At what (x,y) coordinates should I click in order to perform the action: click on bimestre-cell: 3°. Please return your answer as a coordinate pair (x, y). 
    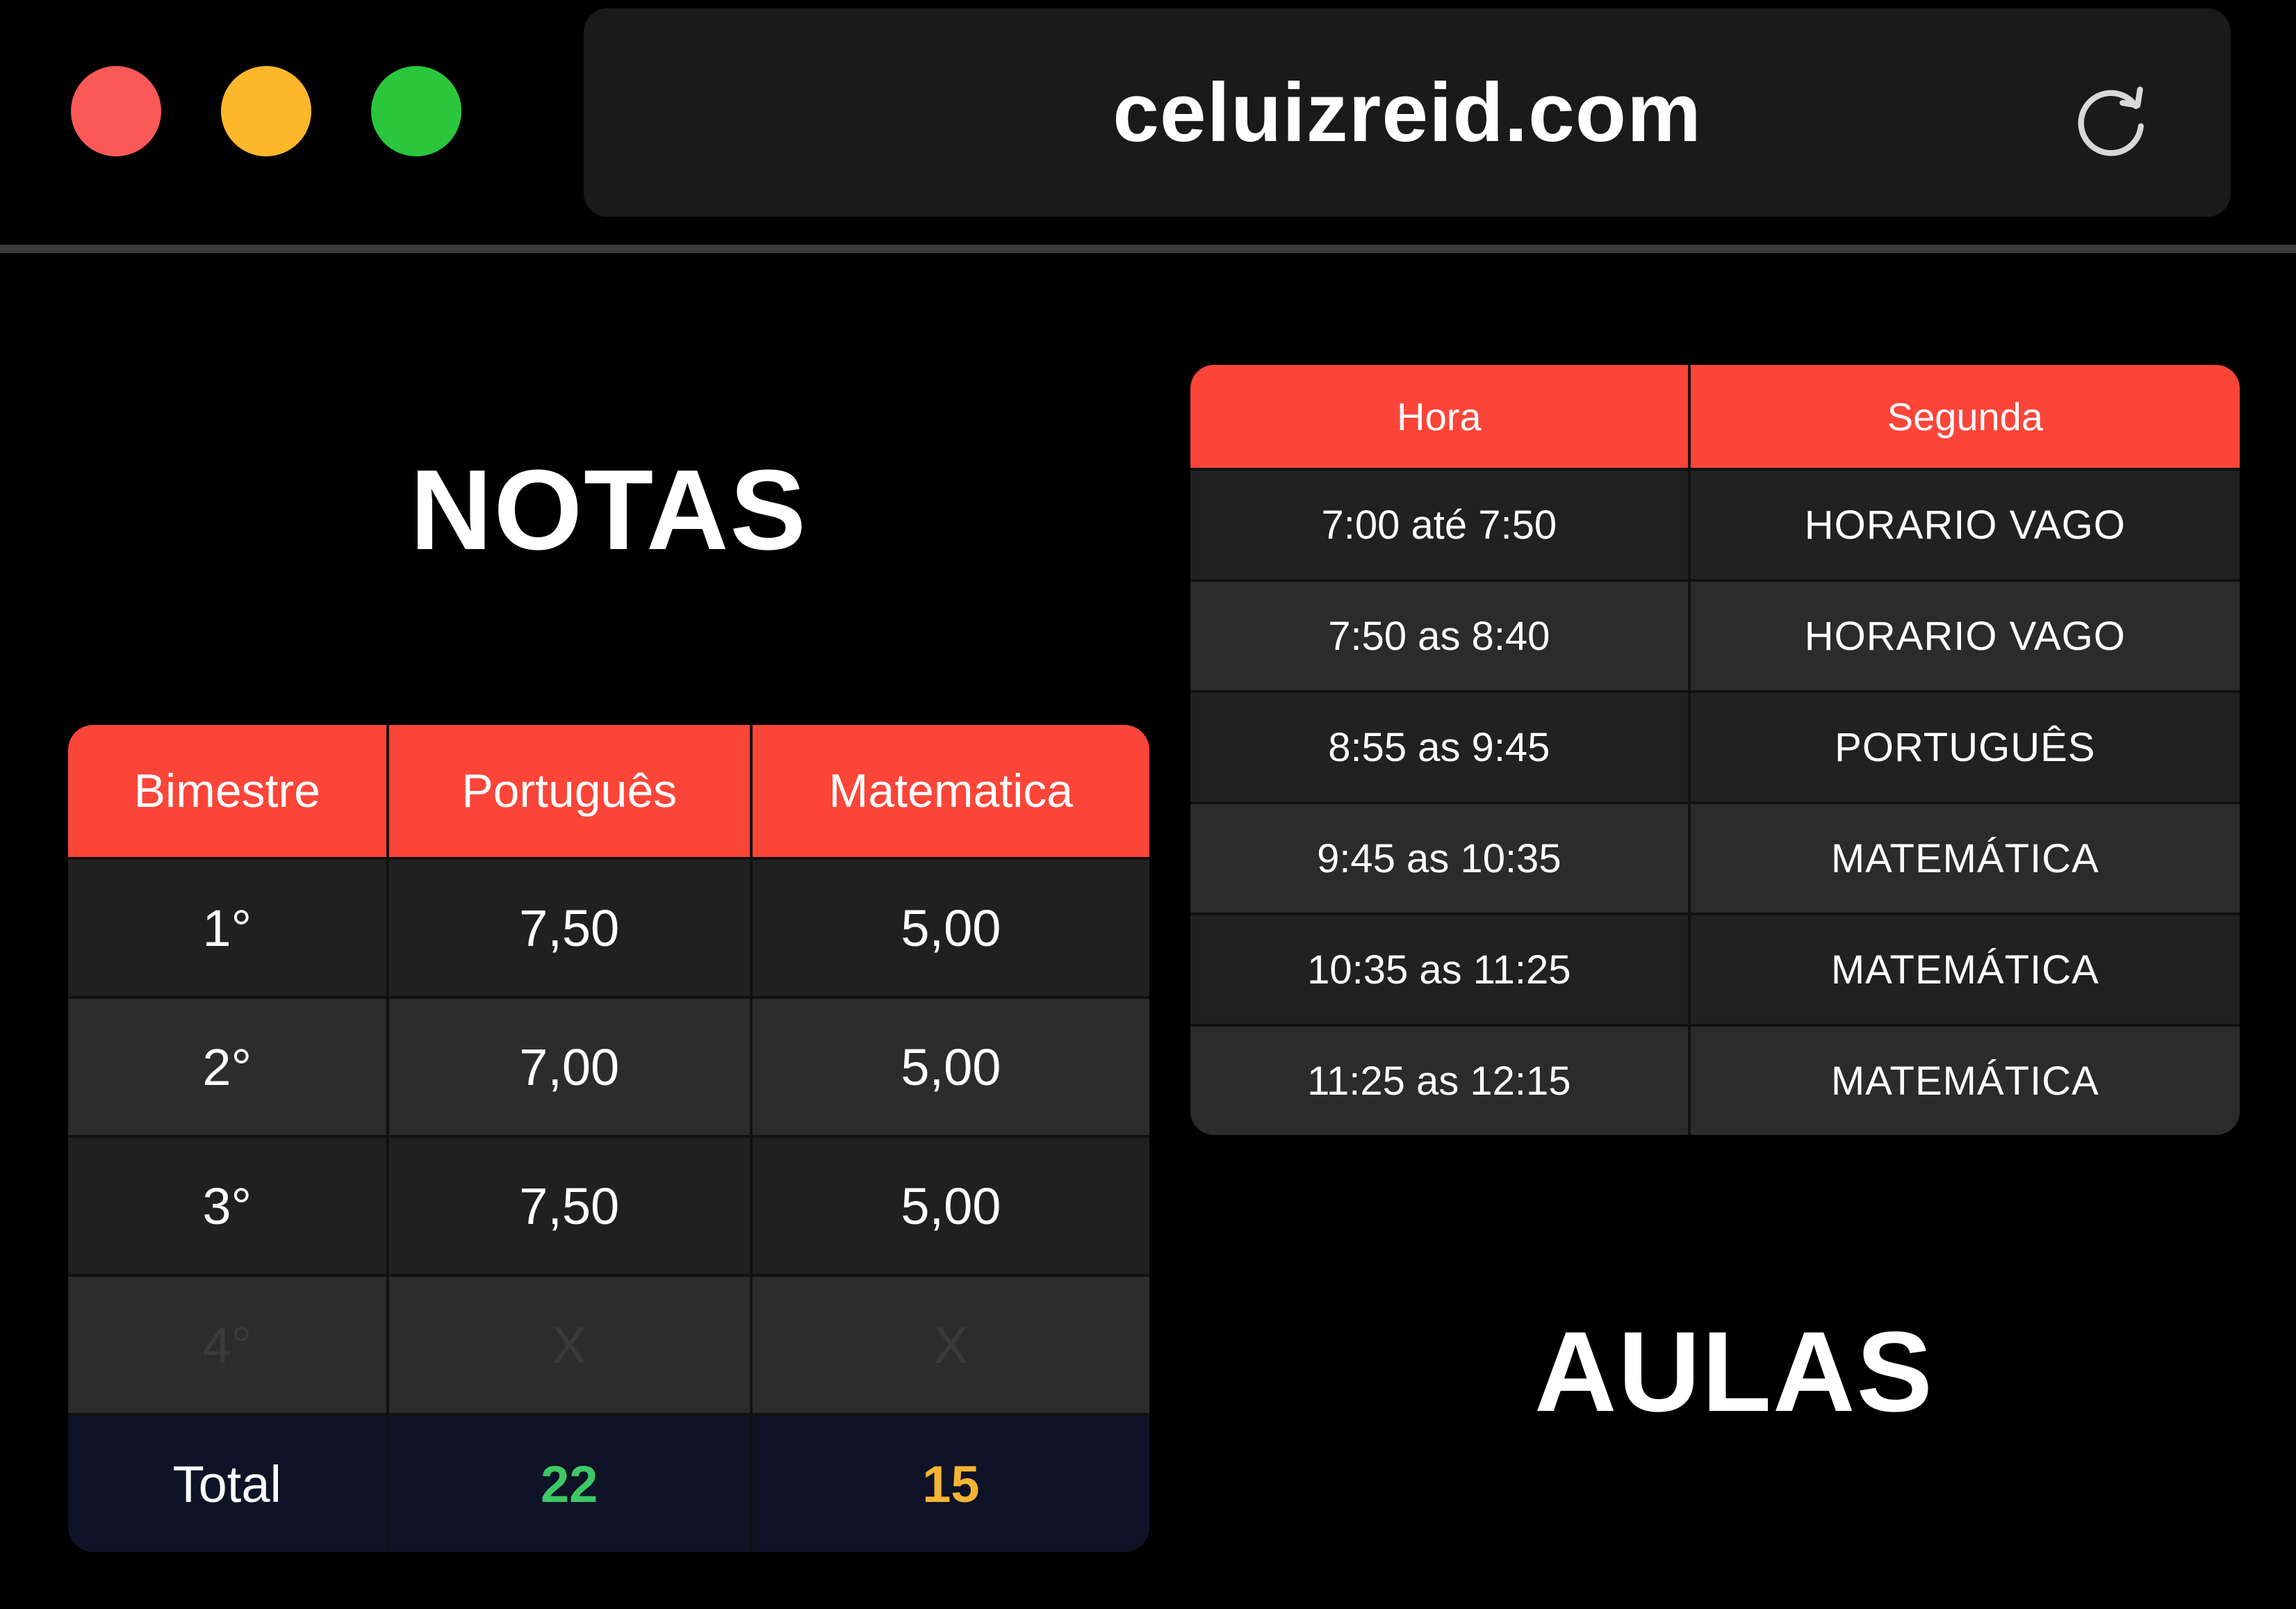
    Looking at the image, I should click on (228, 1204).